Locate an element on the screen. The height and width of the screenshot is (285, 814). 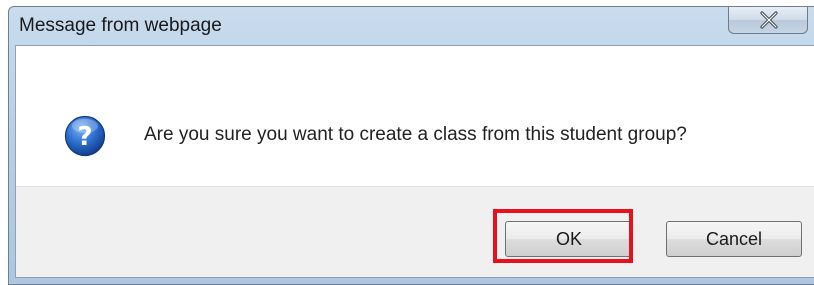
dialog-titlebar: Message from webpage is located at coordinates (411, 26).